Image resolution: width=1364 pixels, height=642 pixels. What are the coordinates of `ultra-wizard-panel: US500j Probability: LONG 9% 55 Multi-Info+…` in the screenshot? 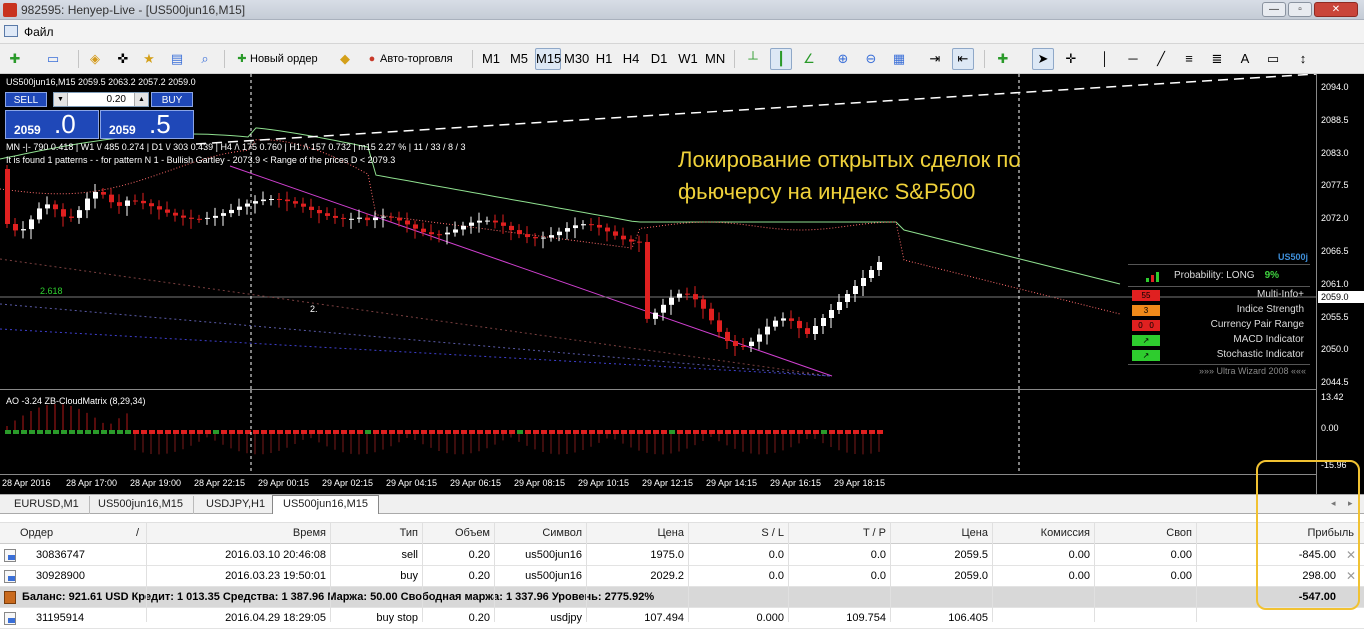 It's located at (1219, 315).